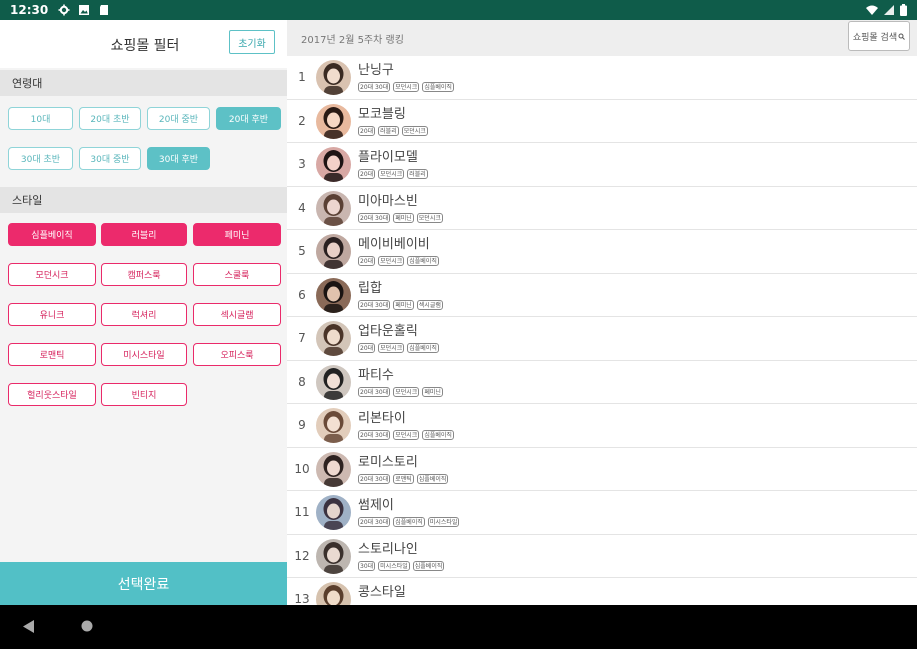  I want to click on style-chip-vintage: 빈티지, so click(144, 394).